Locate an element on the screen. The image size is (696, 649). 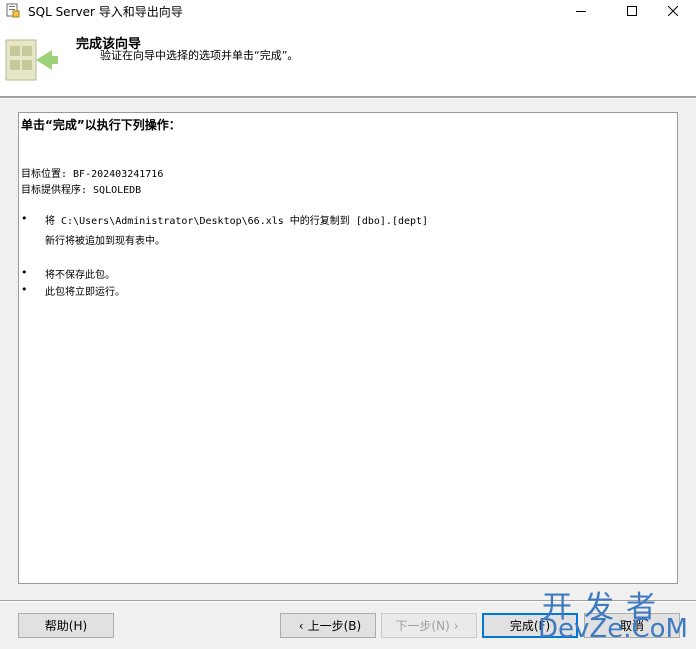
cancel-button: 取消 is located at coordinates (632, 625).